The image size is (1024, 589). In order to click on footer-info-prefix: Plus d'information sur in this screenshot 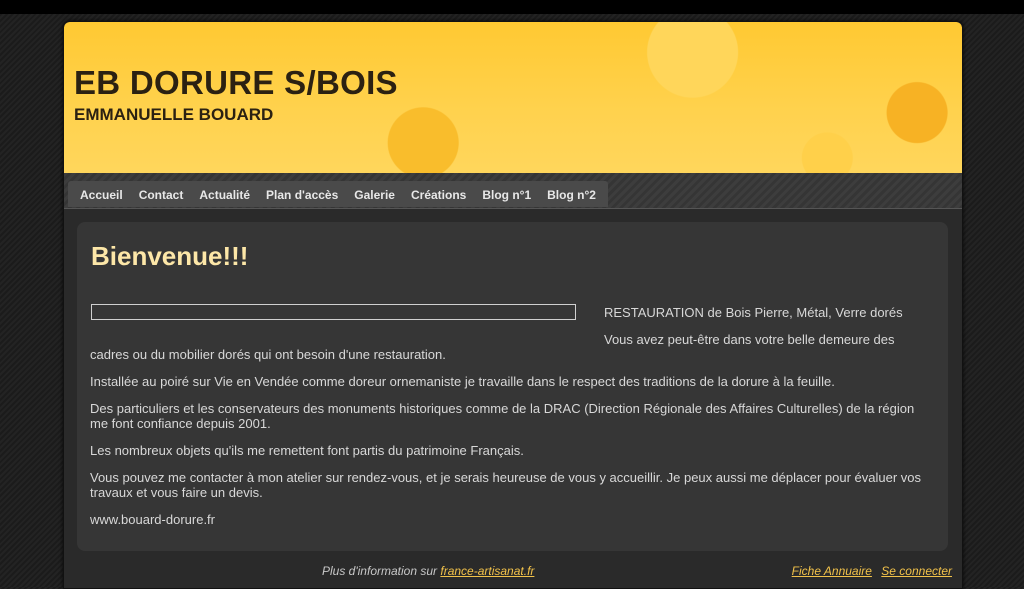, I will do `click(380, 571)`.